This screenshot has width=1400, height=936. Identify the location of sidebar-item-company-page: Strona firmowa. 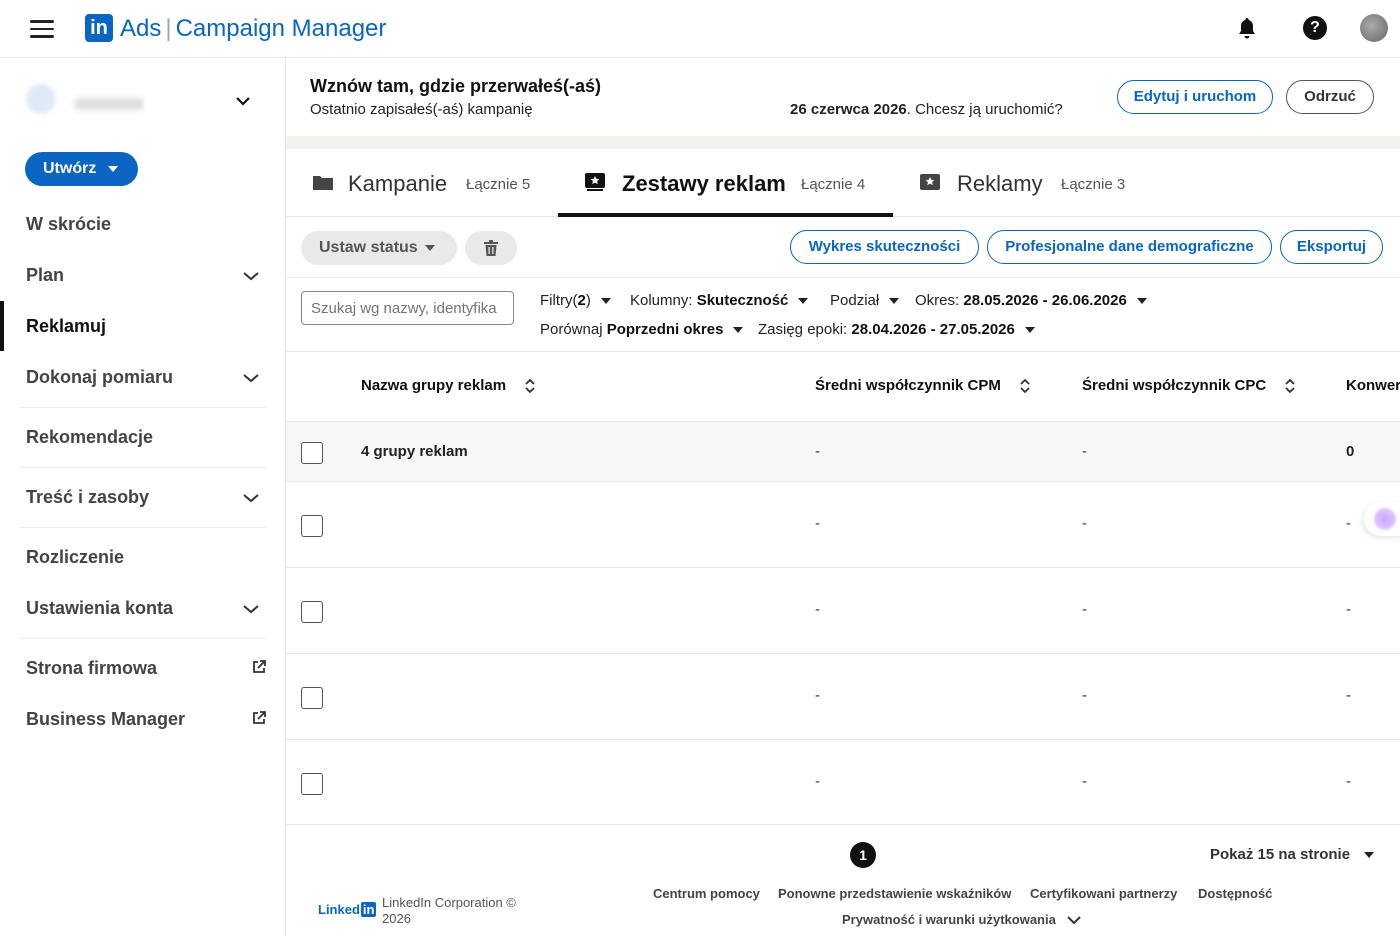
(91, 668).